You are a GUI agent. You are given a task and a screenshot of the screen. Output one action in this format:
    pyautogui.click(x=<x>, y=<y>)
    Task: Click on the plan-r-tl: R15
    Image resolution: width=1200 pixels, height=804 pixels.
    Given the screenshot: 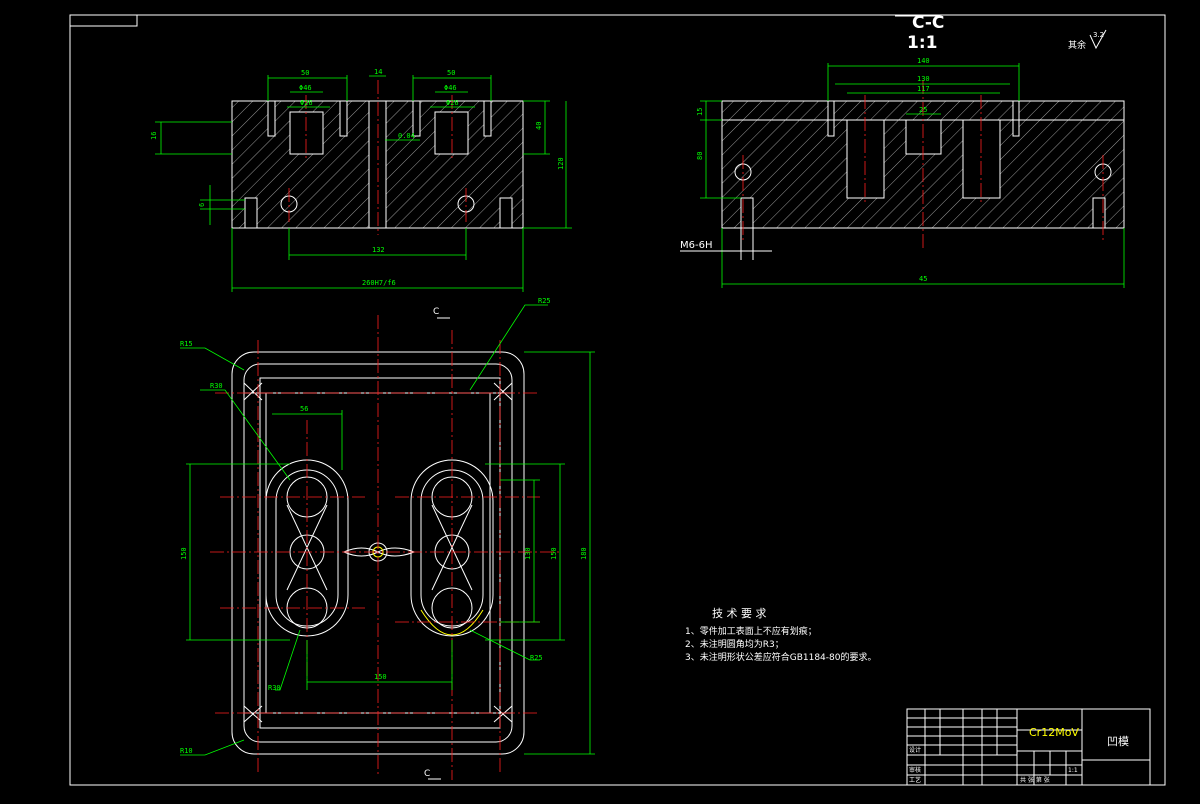 What is the action you would take?
    pyautogui.click(x=186, y=344)
    